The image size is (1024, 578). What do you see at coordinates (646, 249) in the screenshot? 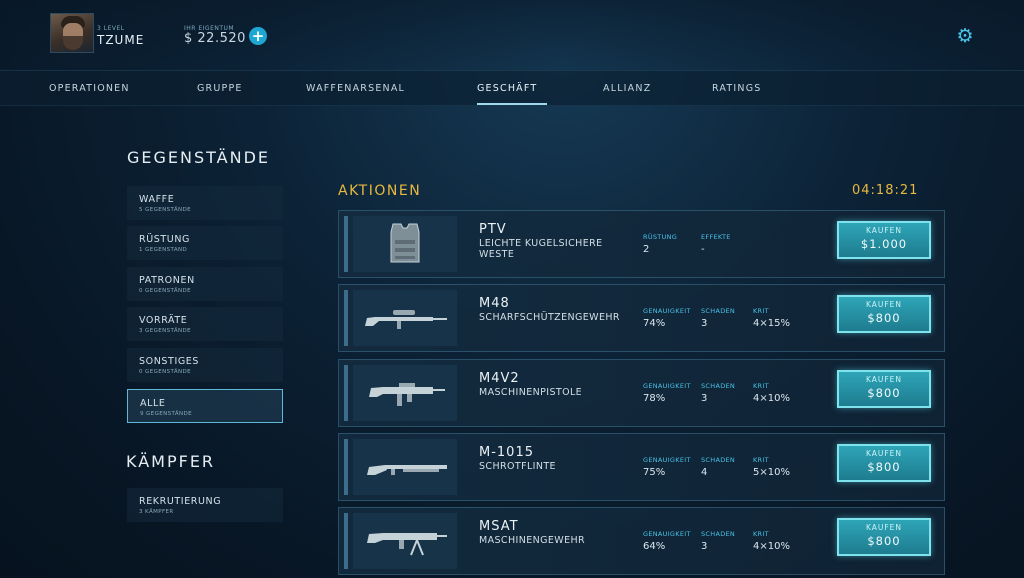
I see `stat-value: 2` at bounding box center [646, 249].